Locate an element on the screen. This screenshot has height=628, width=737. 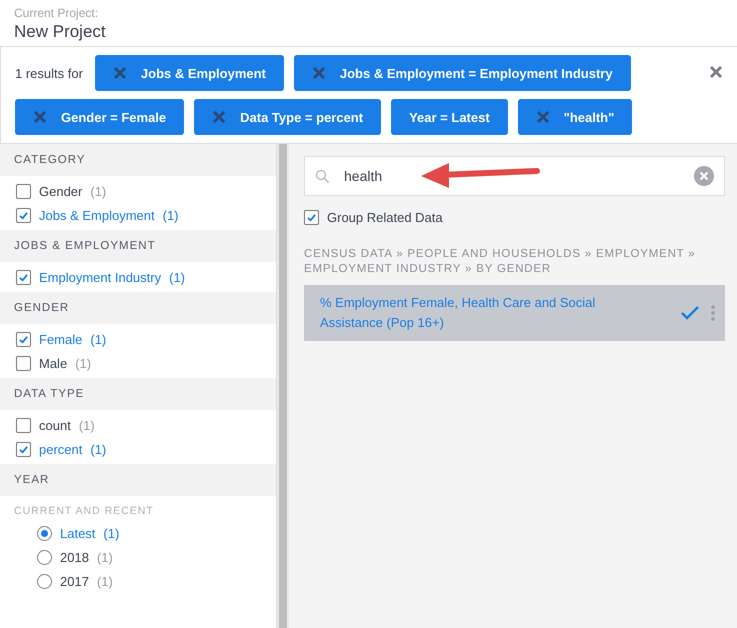
project-caption: Current Project: is located at coordinates (57, 13).